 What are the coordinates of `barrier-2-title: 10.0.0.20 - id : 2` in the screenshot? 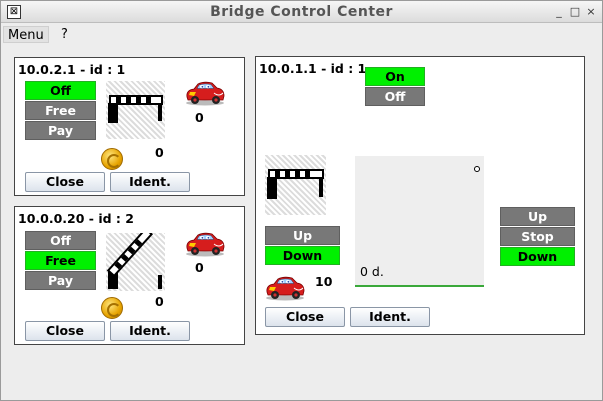 It's located at (76, 218).